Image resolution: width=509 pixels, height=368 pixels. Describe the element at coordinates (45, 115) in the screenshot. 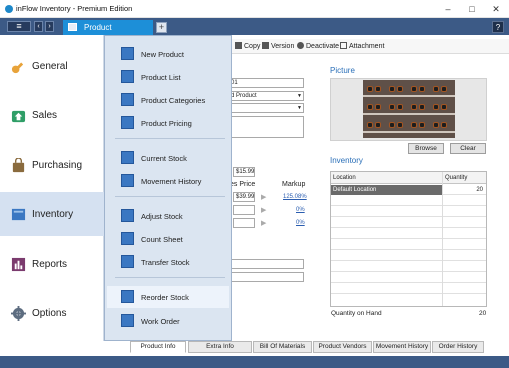

I see `menu-category-label: Sales` at that location.